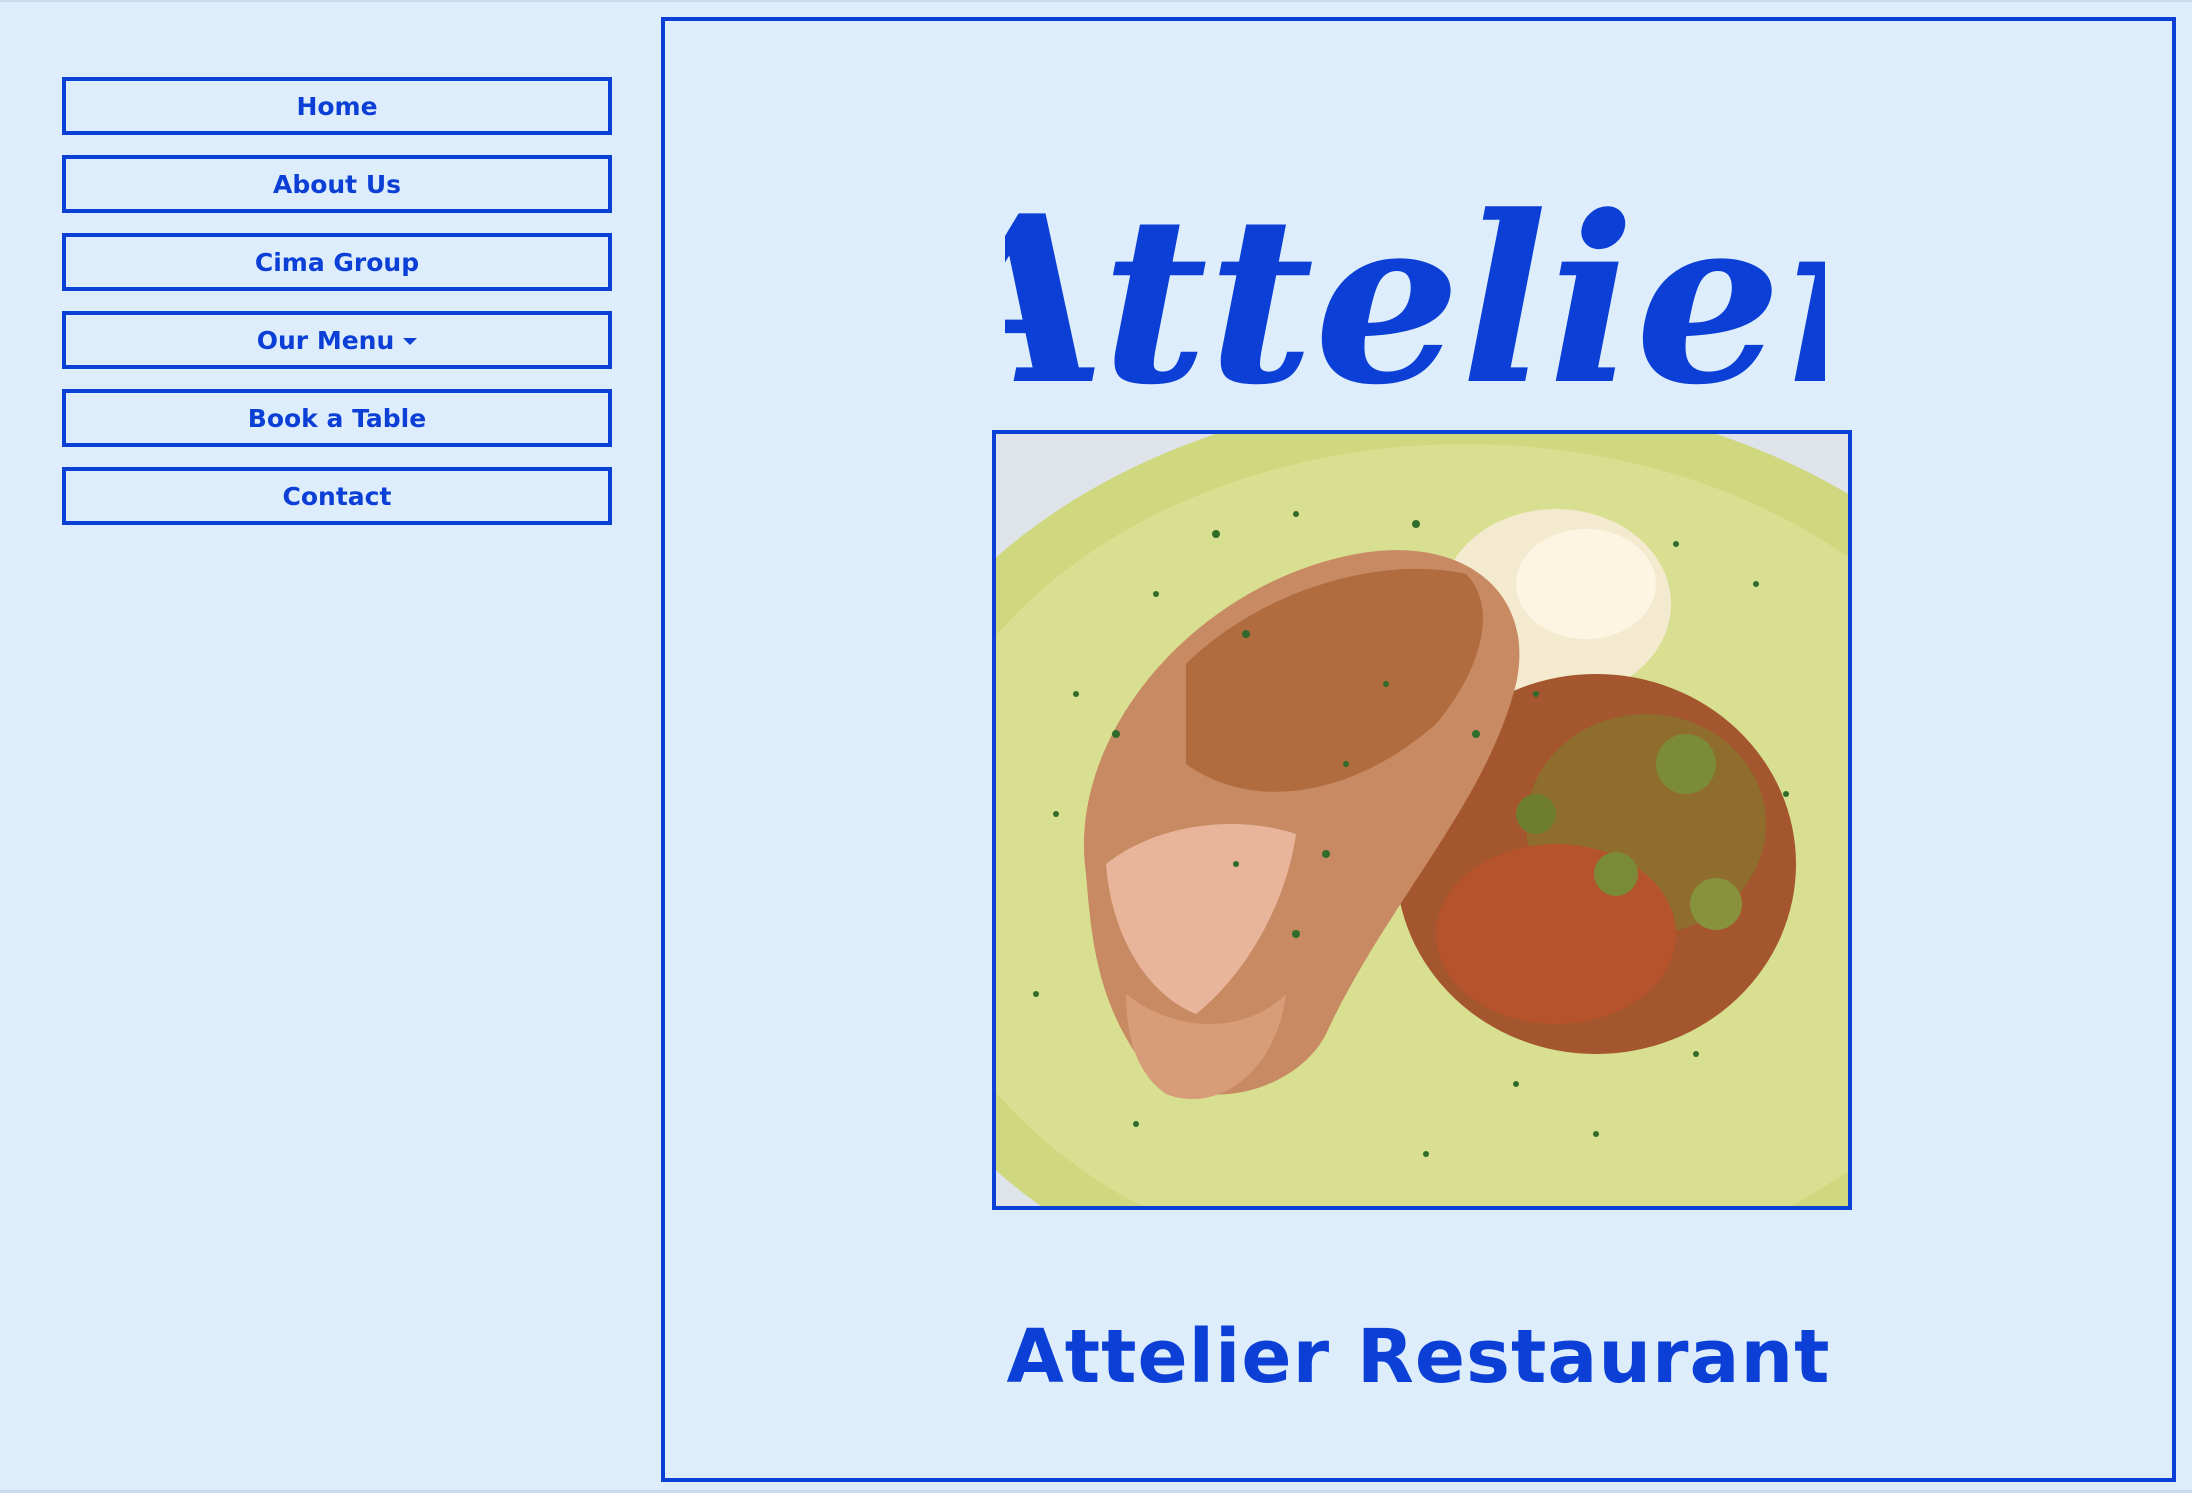 This screenshot has width=2192, height=1493. I want to click on page-title: Attelier Restaurant, so click(1418, 1356).